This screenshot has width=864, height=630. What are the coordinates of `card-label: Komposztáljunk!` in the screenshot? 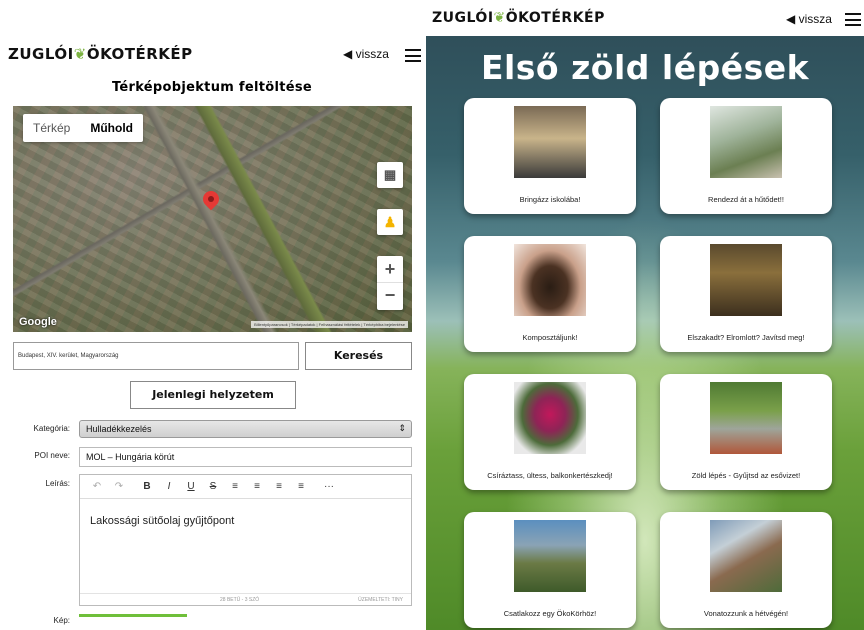 It's located at (550, 337).